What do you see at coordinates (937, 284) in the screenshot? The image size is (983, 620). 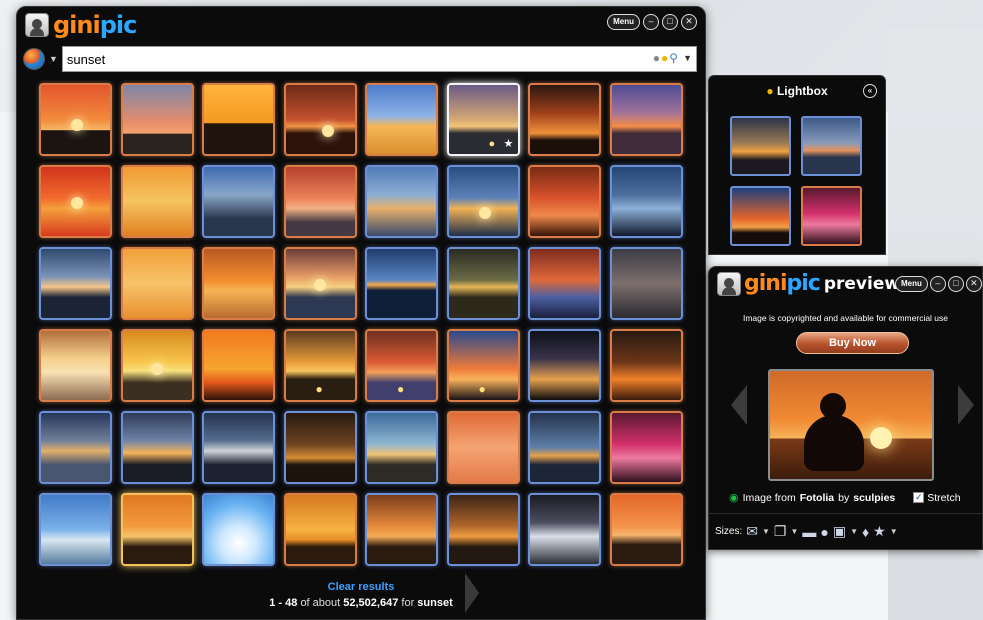 I see `preview-minimize-icon: –` at bounding box center [937, 284].